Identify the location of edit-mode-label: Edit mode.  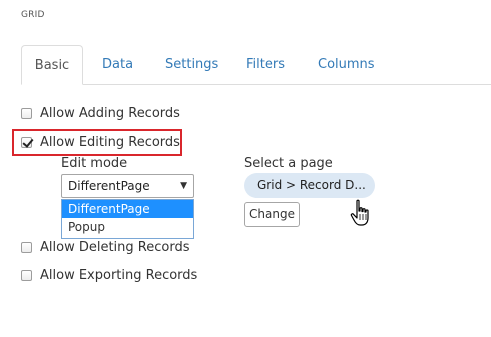
(94, 163).